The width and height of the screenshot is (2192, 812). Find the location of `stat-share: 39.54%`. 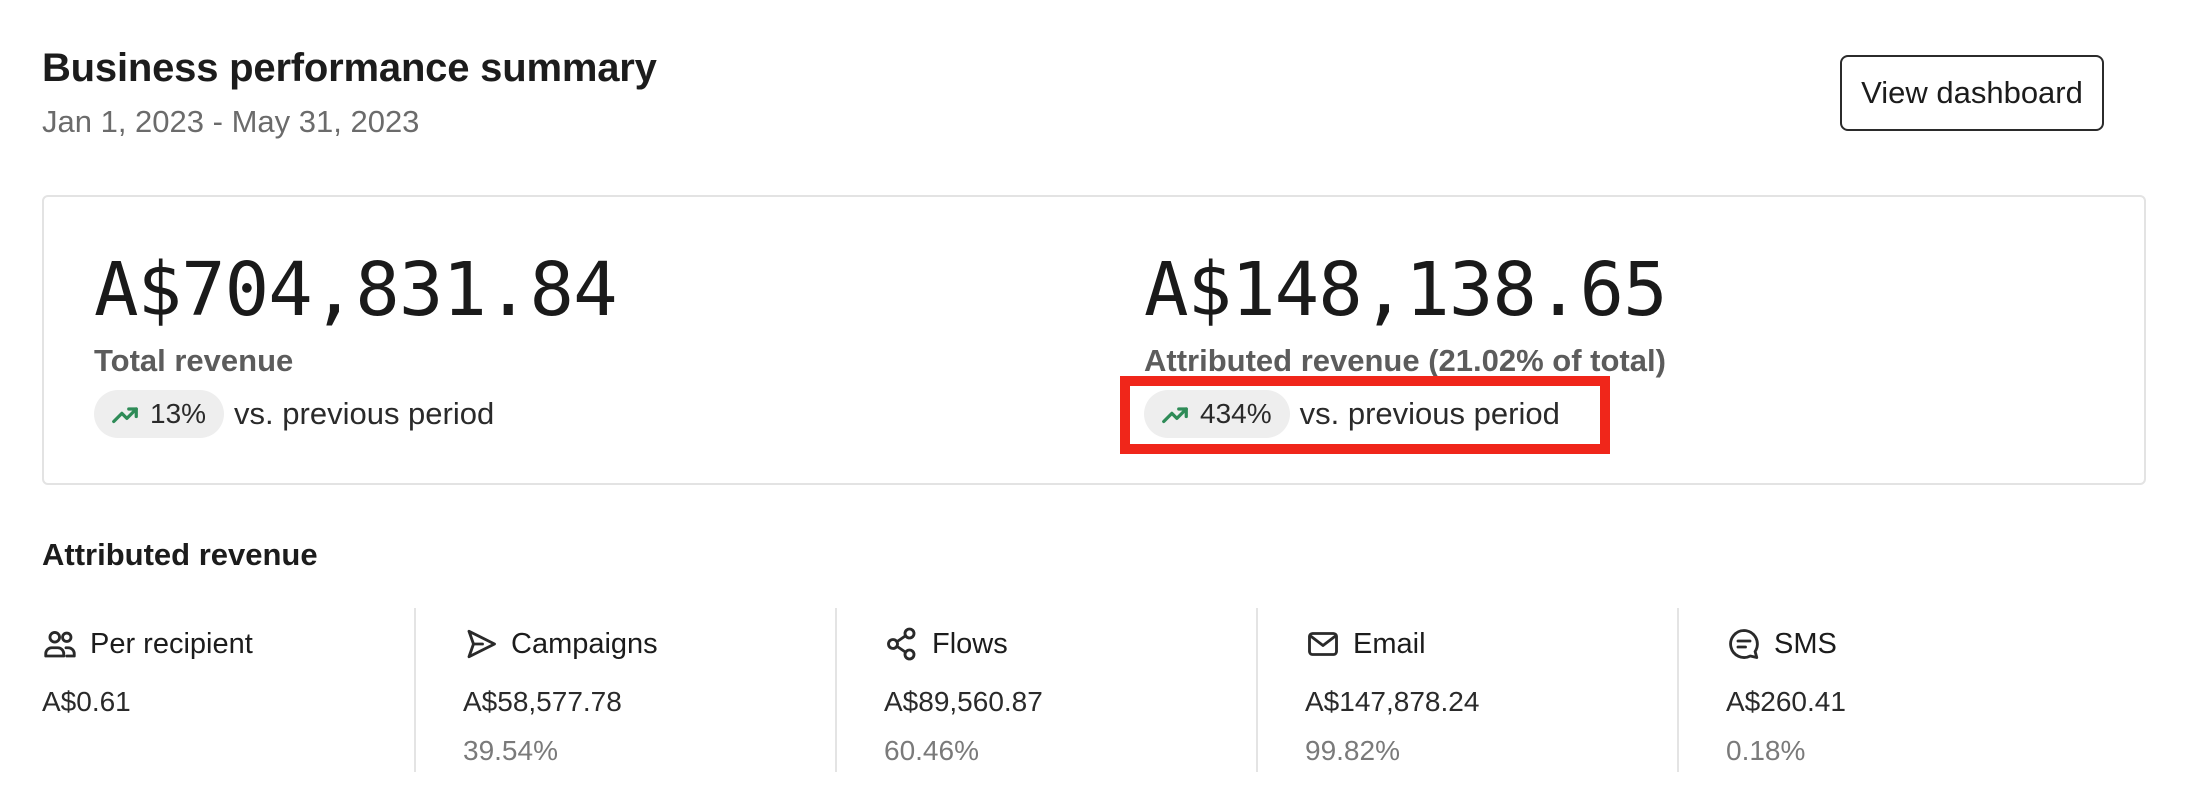

stat-share: 39.54% is located at coordinates (510, 750).